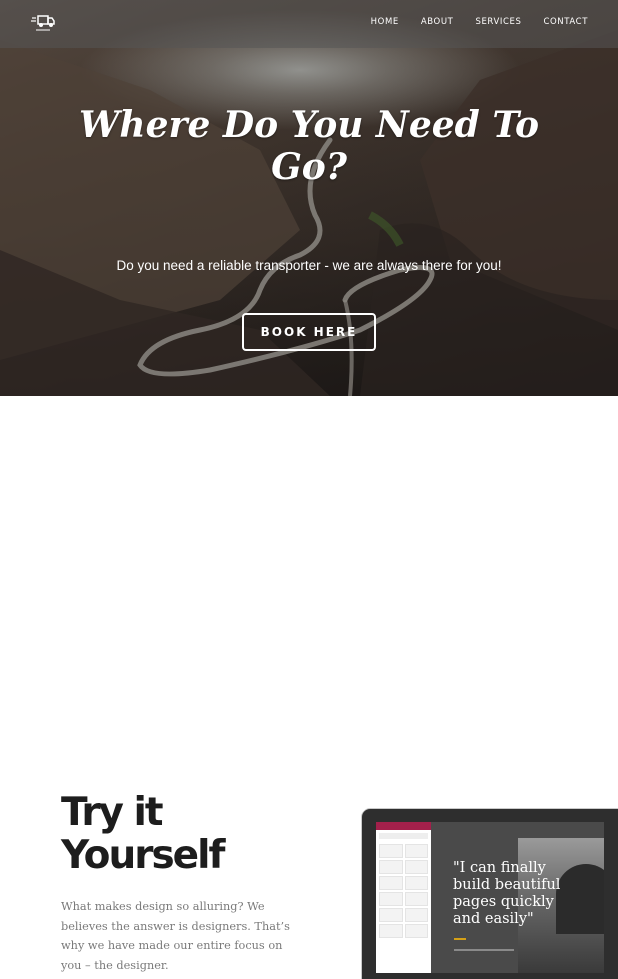 The width and height of the screenshot is (618, 979). What do you see at coordinates (484, 950) in the screenshot?
I see `quote-author-line` at bounding box center [484, 950].